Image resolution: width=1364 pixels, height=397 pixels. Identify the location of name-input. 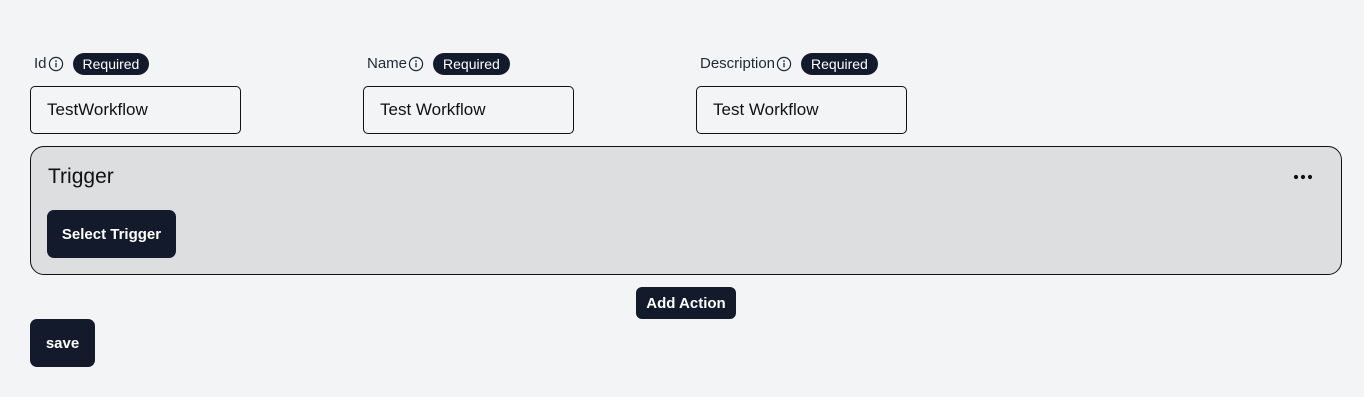
(468, 110).